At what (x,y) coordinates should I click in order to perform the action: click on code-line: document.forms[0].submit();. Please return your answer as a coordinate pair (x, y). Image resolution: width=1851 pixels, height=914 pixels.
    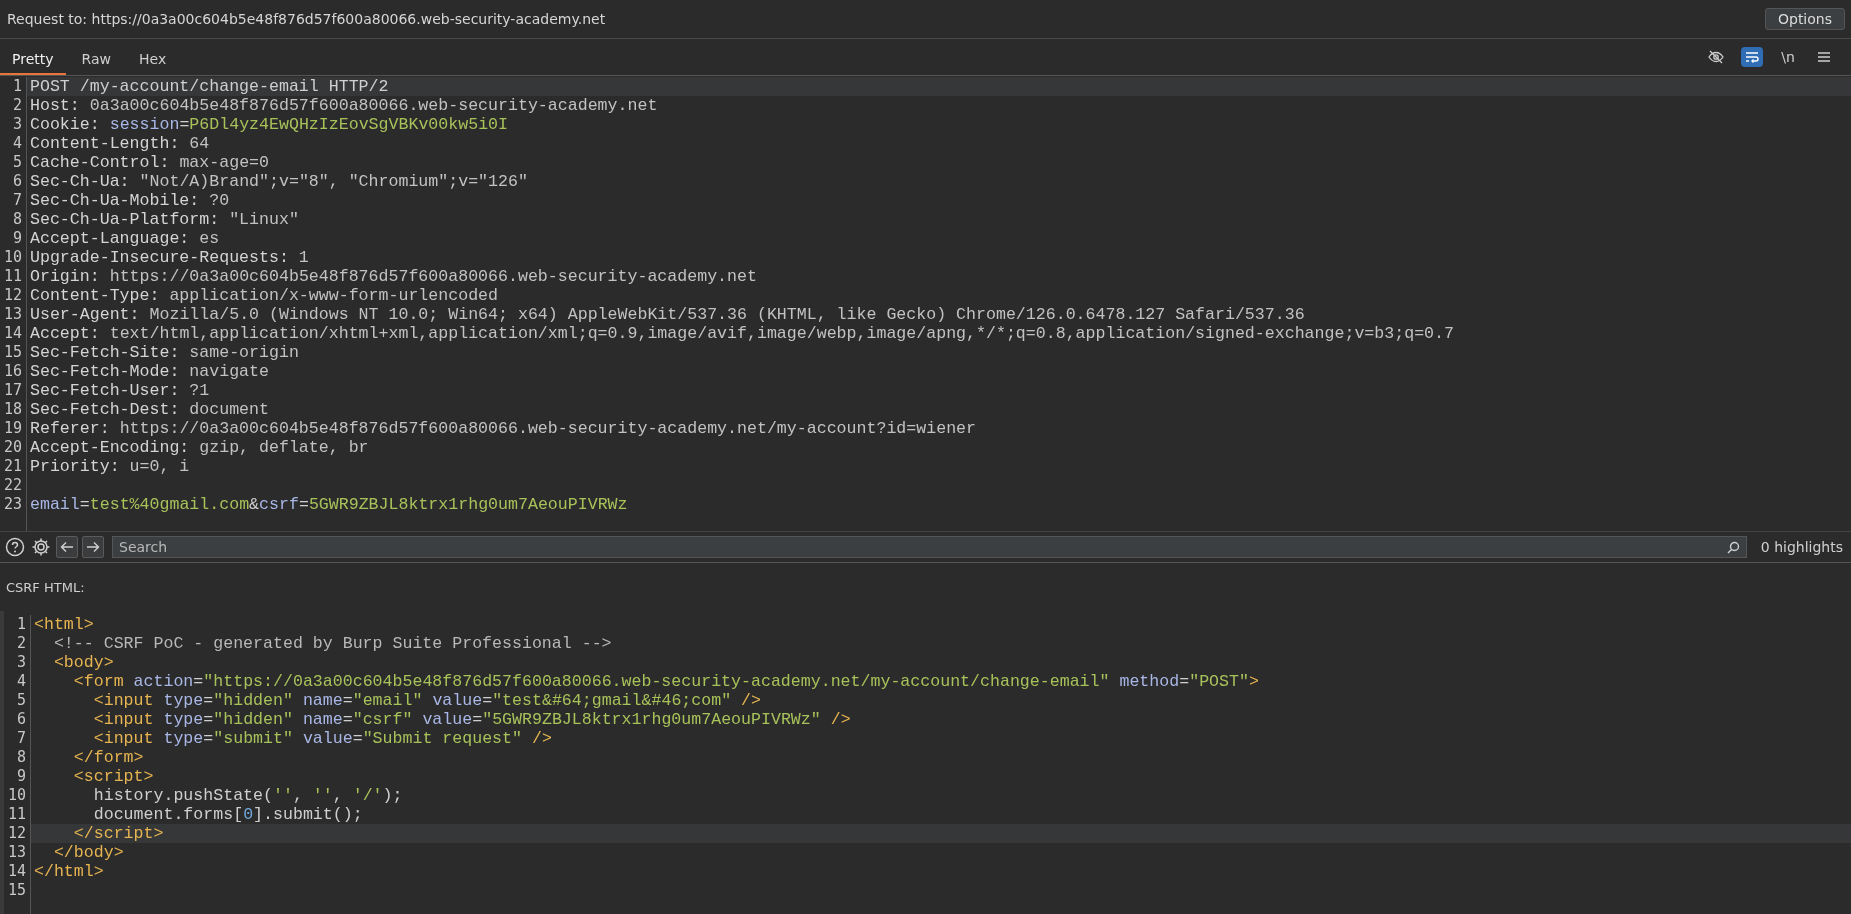
    Looking at the image, I should click on (228, 814).